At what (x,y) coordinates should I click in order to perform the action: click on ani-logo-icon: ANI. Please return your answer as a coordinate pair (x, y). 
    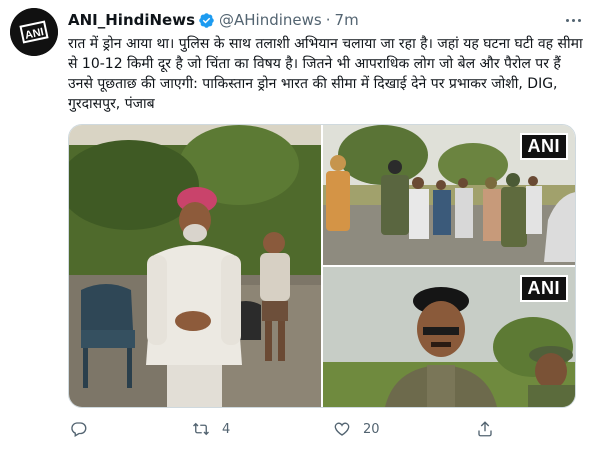
    Looking at the image, I should click on (34, 32).